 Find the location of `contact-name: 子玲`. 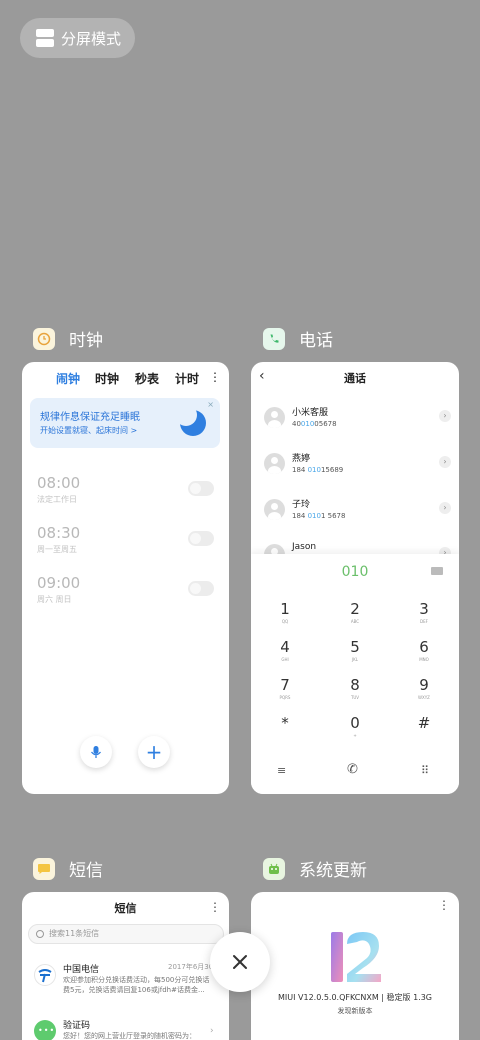

contact-name: 子玲 is located at coordinates (301, 505).